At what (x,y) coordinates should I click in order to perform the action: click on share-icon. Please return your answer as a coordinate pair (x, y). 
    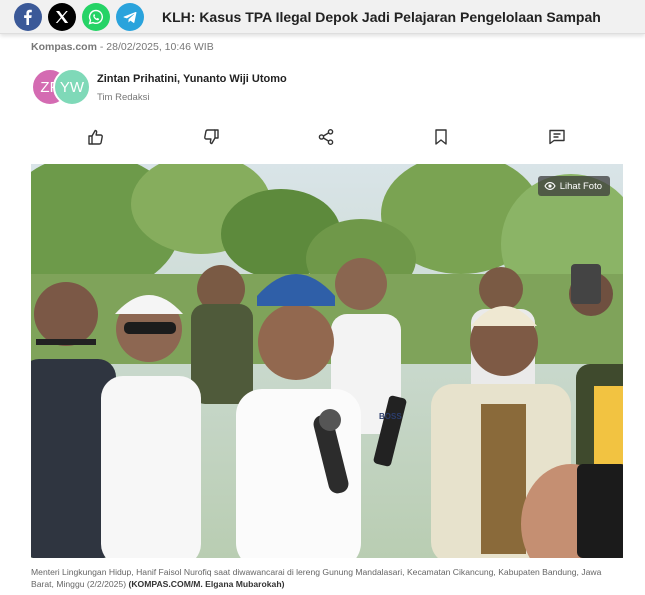
    Looking at the image, I should click on (326, 137).